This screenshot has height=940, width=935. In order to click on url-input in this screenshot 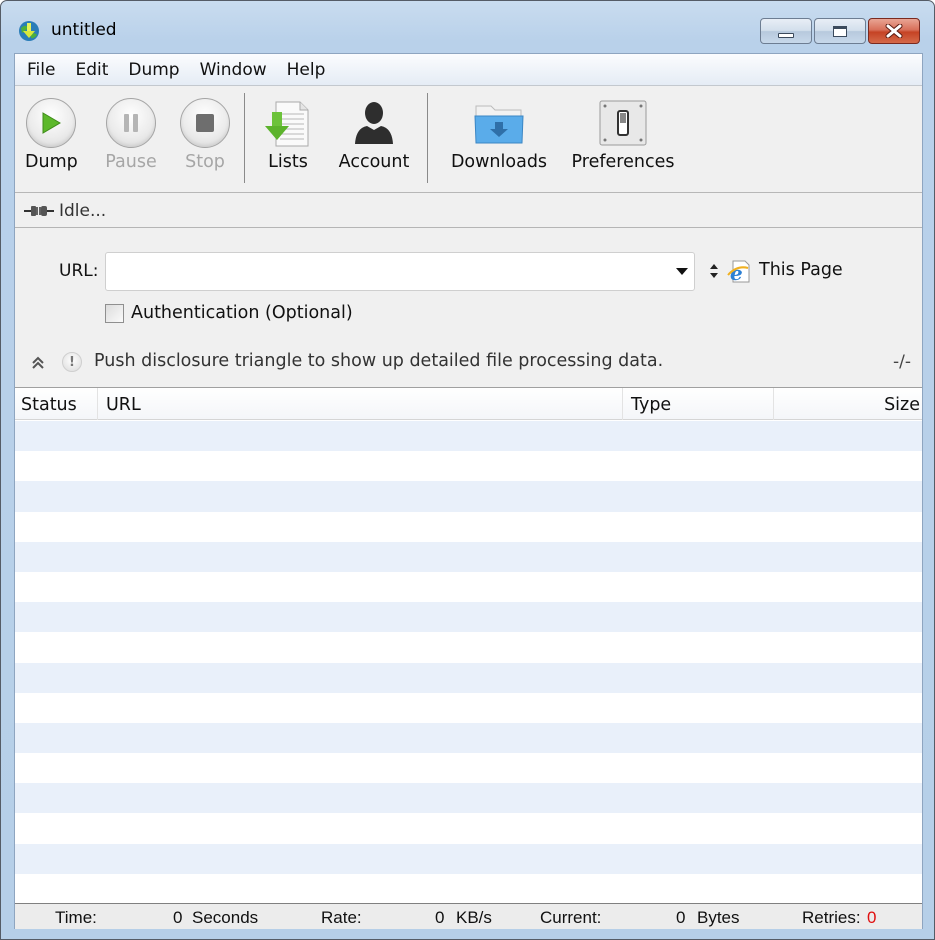, I will do `click(381, 271)`.